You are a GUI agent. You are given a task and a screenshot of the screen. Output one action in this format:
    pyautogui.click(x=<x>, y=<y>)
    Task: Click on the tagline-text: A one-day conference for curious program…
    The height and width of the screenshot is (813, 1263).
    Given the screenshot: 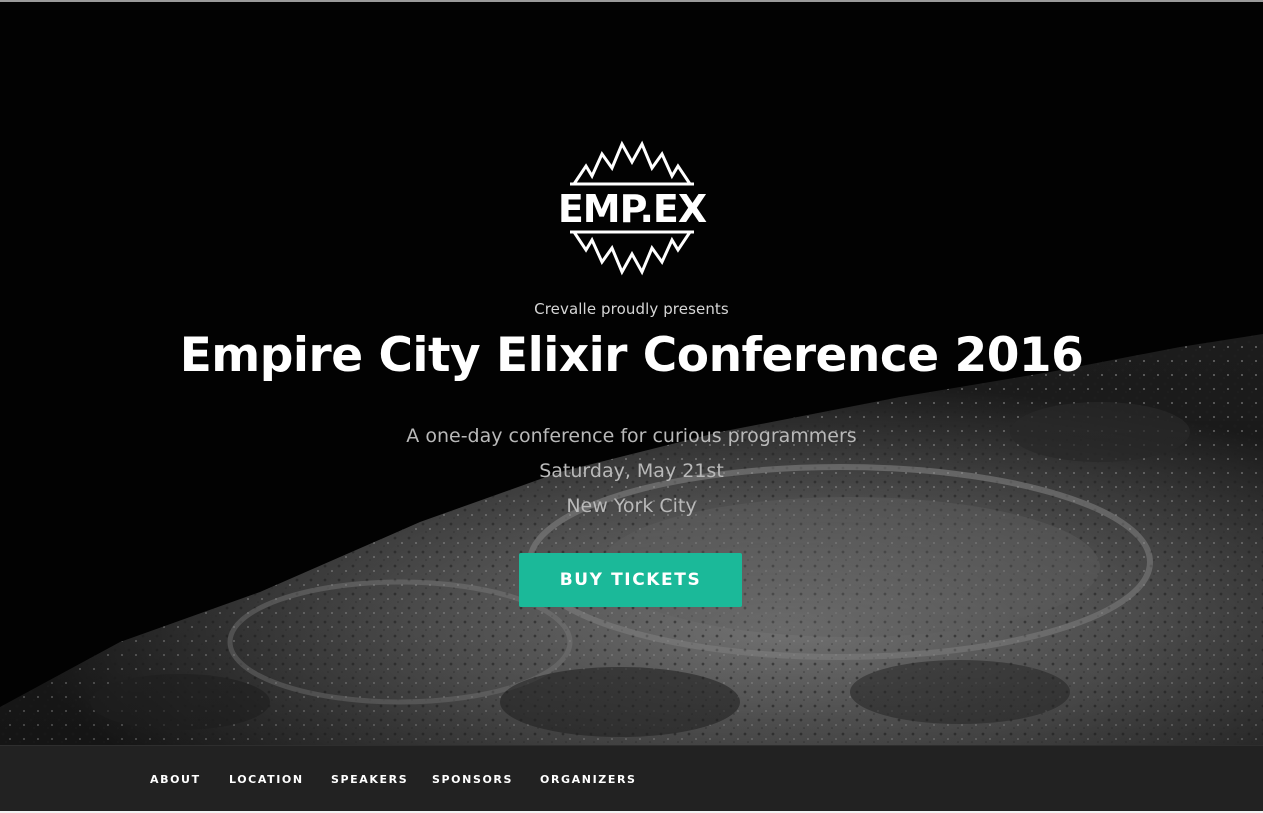 What is the action you would take?
    pyautogui.click(x=631, y=436)
    